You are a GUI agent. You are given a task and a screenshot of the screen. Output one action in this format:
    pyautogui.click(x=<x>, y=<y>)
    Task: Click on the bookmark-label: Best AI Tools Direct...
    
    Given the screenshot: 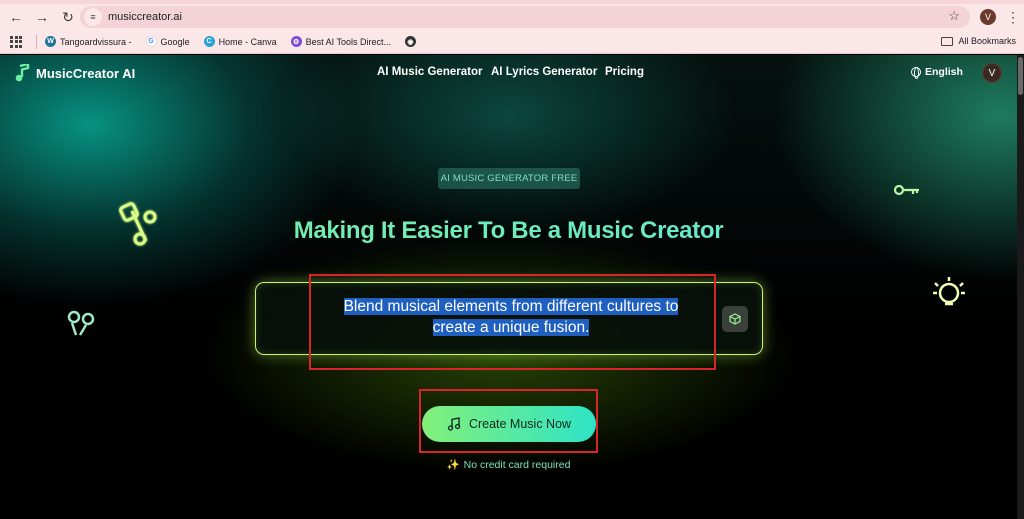 What is the action you would take?
    pyautogui.click(x=348, y=41)
    